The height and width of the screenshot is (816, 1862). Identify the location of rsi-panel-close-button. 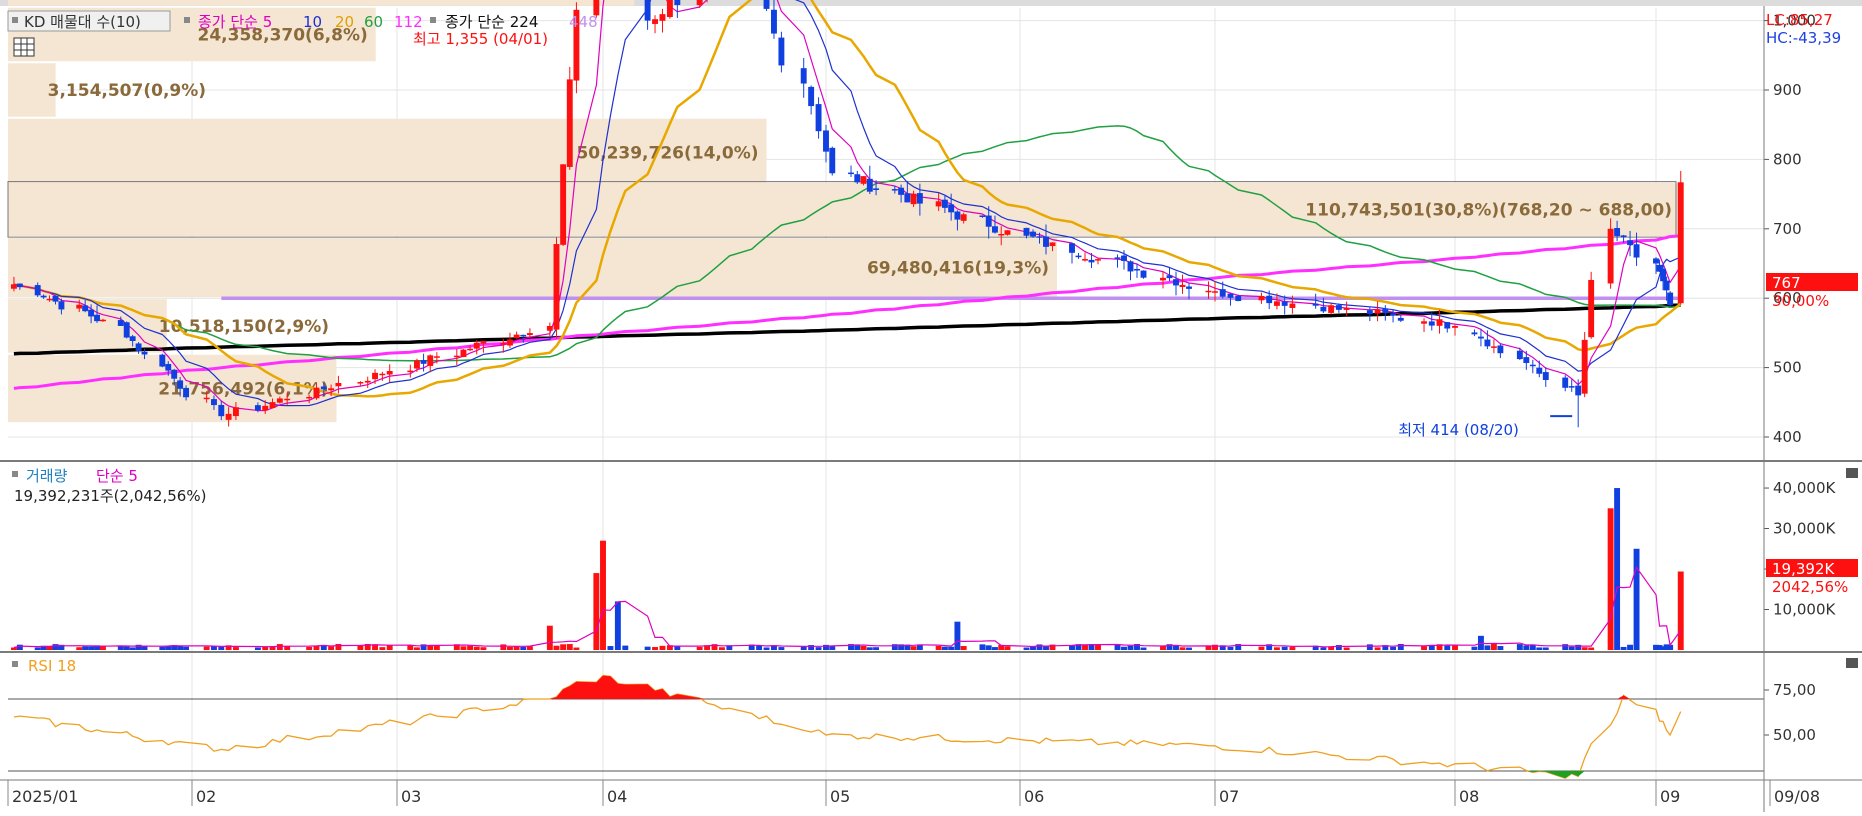
(1852, 663).